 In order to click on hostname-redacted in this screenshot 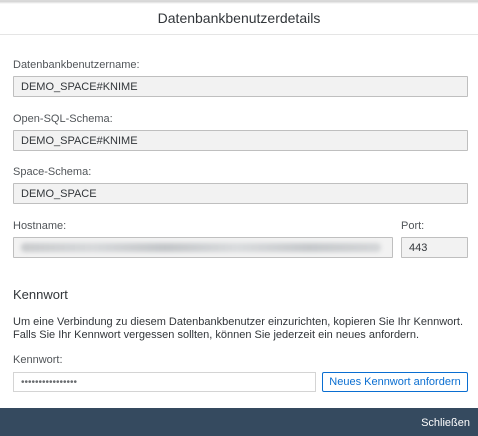, I will do `click(201, 247)`.